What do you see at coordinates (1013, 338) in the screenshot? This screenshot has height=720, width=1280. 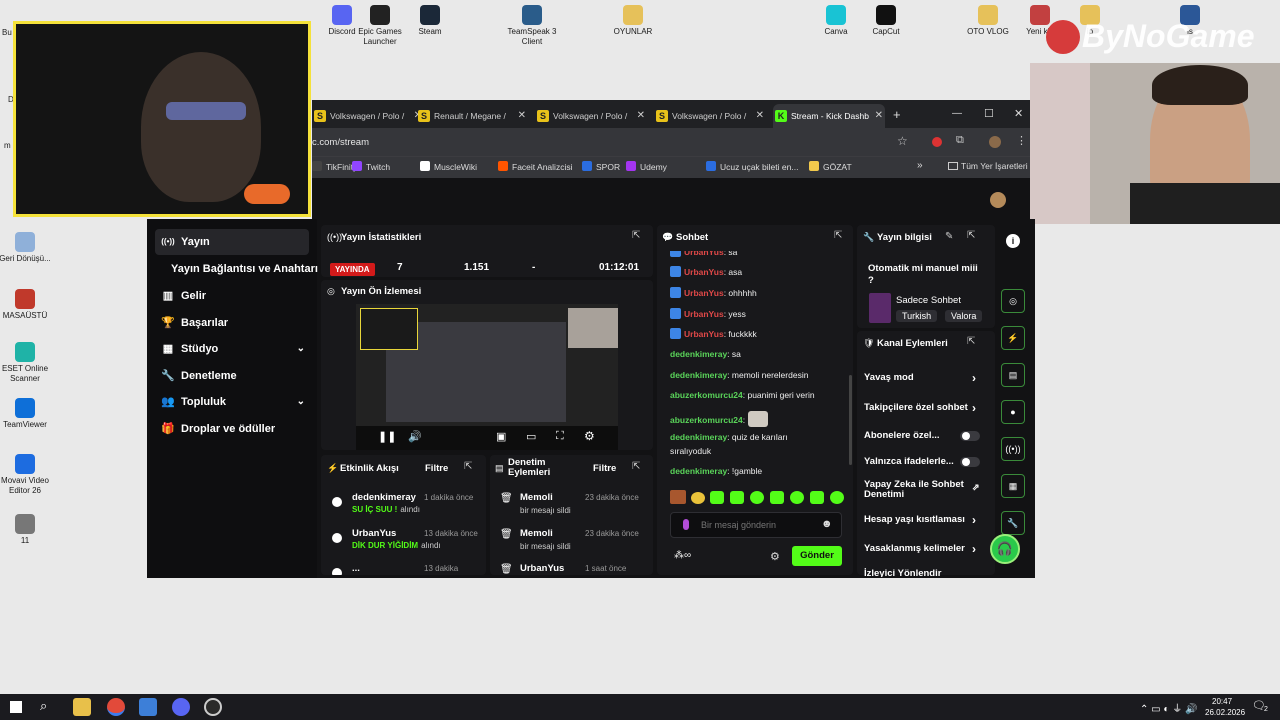 I see `rail-bolt-button: ⚡` at bounding box center [1013, 338].